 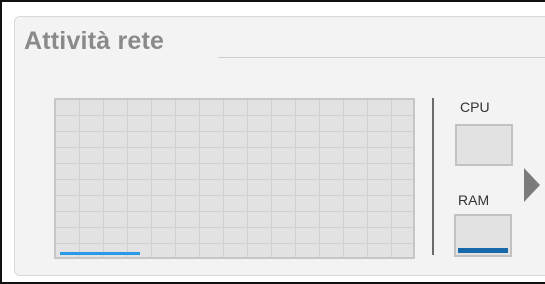 What do you see at coordinates (381, 57) in the screenshot?
I see `title-separator` at bounding box center [381, 57].